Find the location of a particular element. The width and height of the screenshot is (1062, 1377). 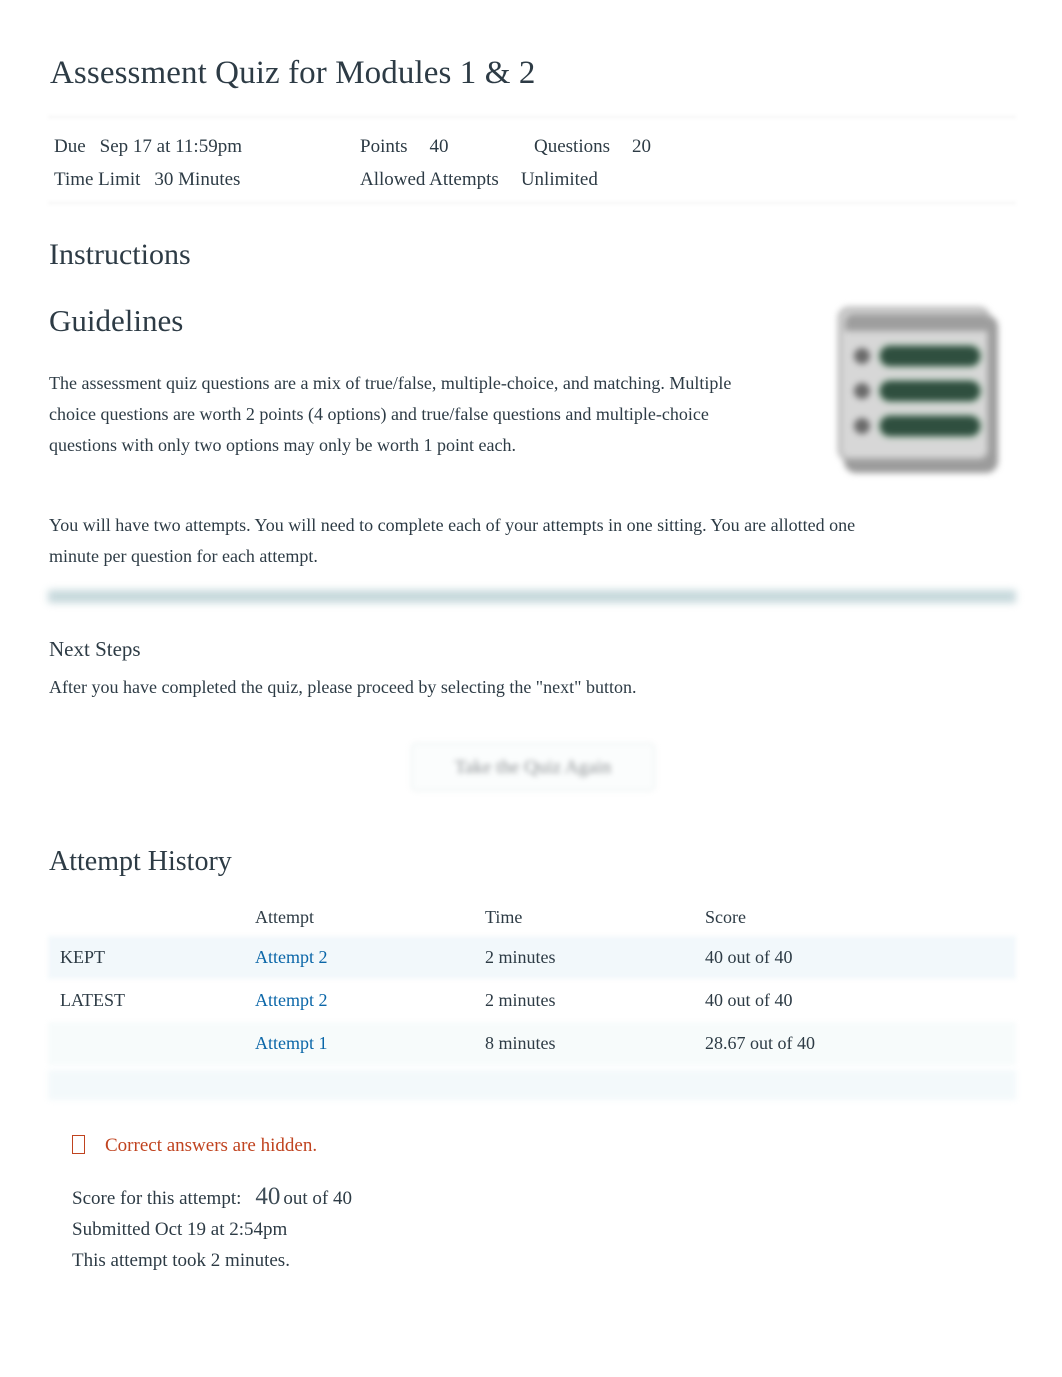

allowed-attempts-value: Unlimited is located at coordinates (559, 179).